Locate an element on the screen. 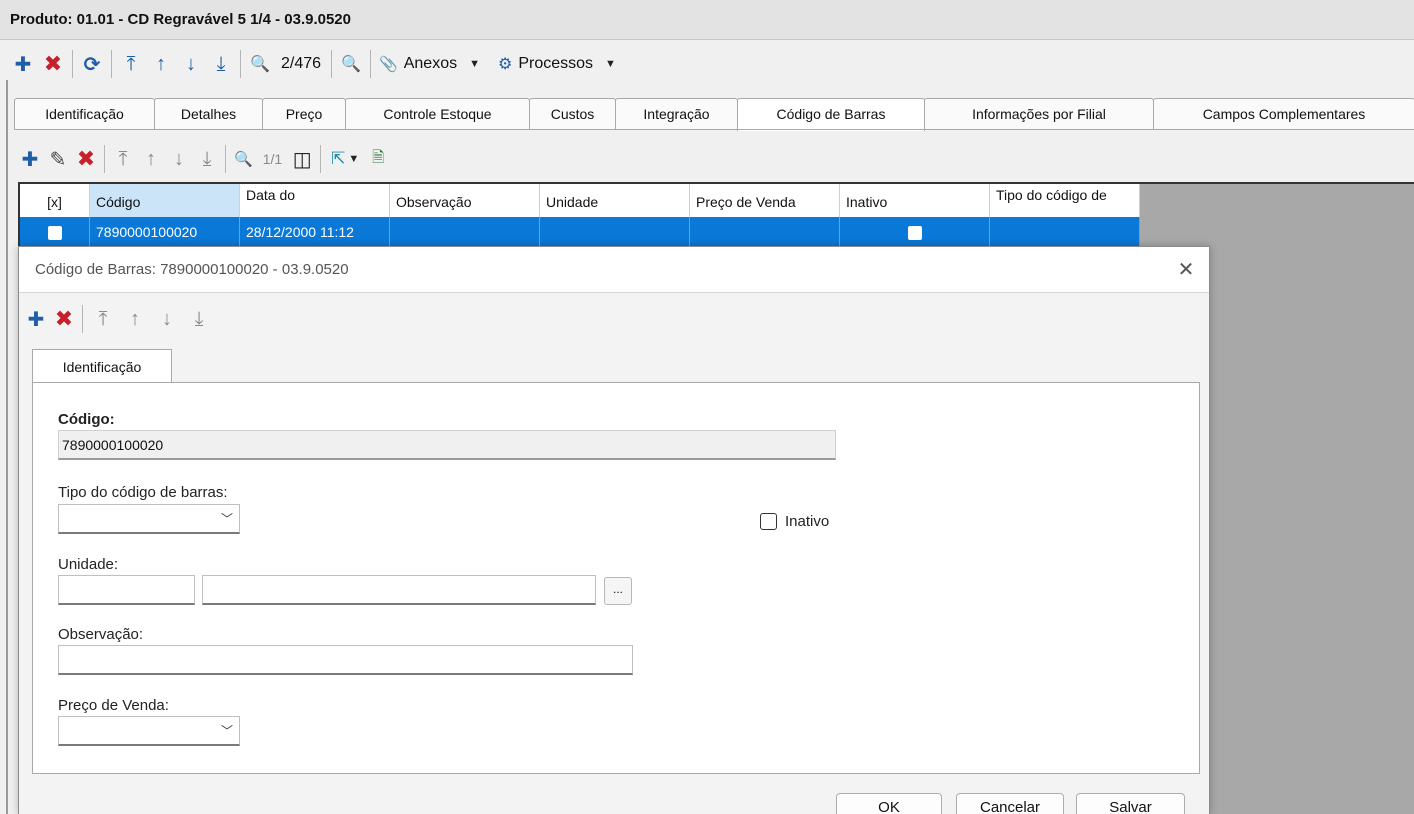 This screenshot has height=814, width=1414. preco-venda-select: ﹀ is located at coordinates (149, 731).